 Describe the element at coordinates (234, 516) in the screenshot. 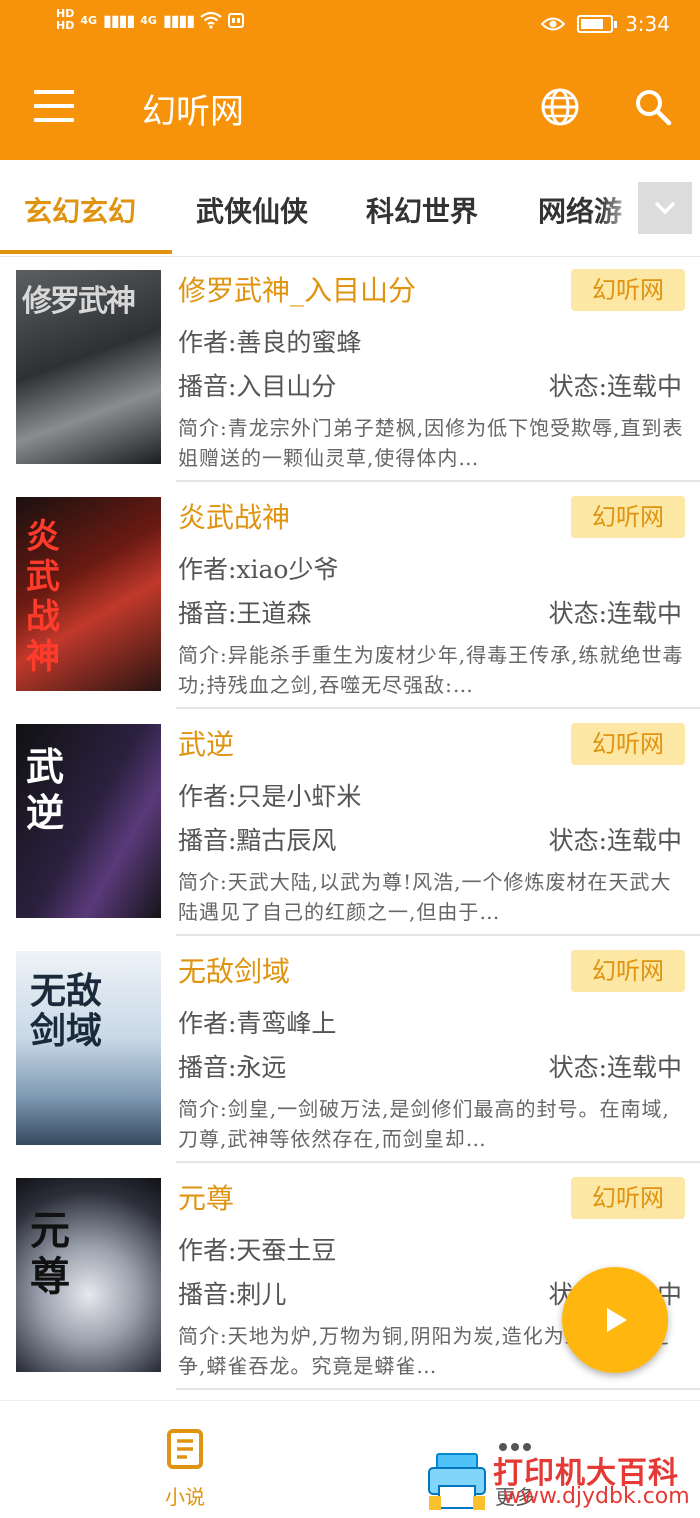

I see `book-title: 炎武战神` at that location.